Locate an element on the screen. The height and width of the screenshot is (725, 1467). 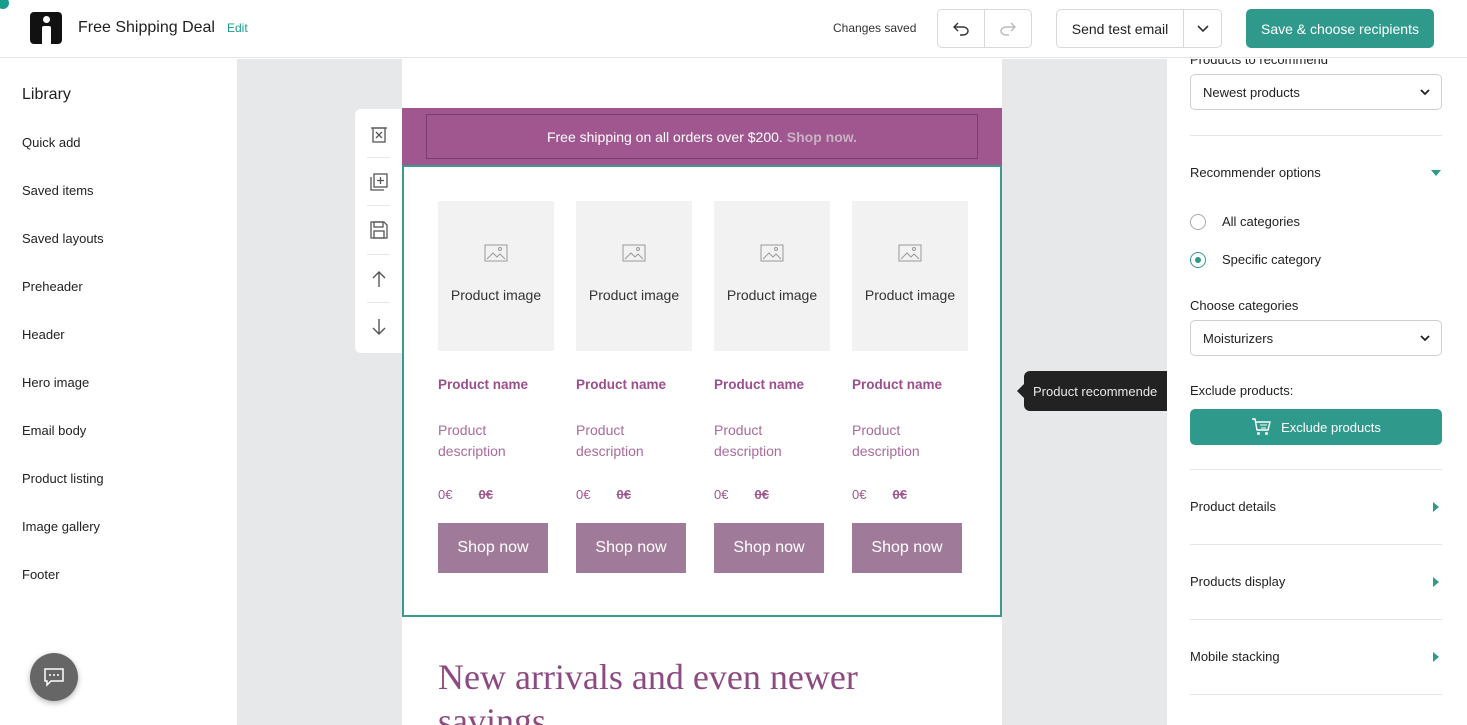
delete-icon is located at coordinates (378, 134).